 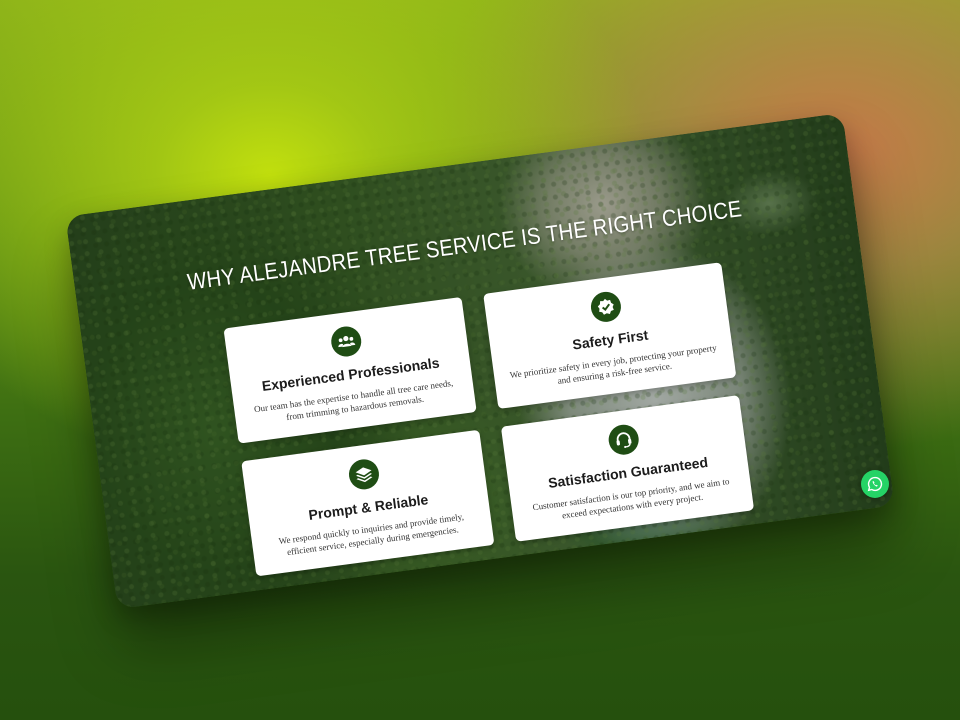 I want to click on layers-icon, so click(x=364, y=474).